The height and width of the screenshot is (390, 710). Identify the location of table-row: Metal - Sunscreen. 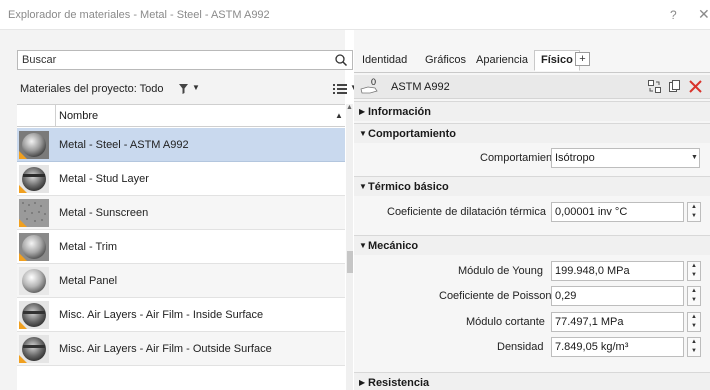
(181, 213).